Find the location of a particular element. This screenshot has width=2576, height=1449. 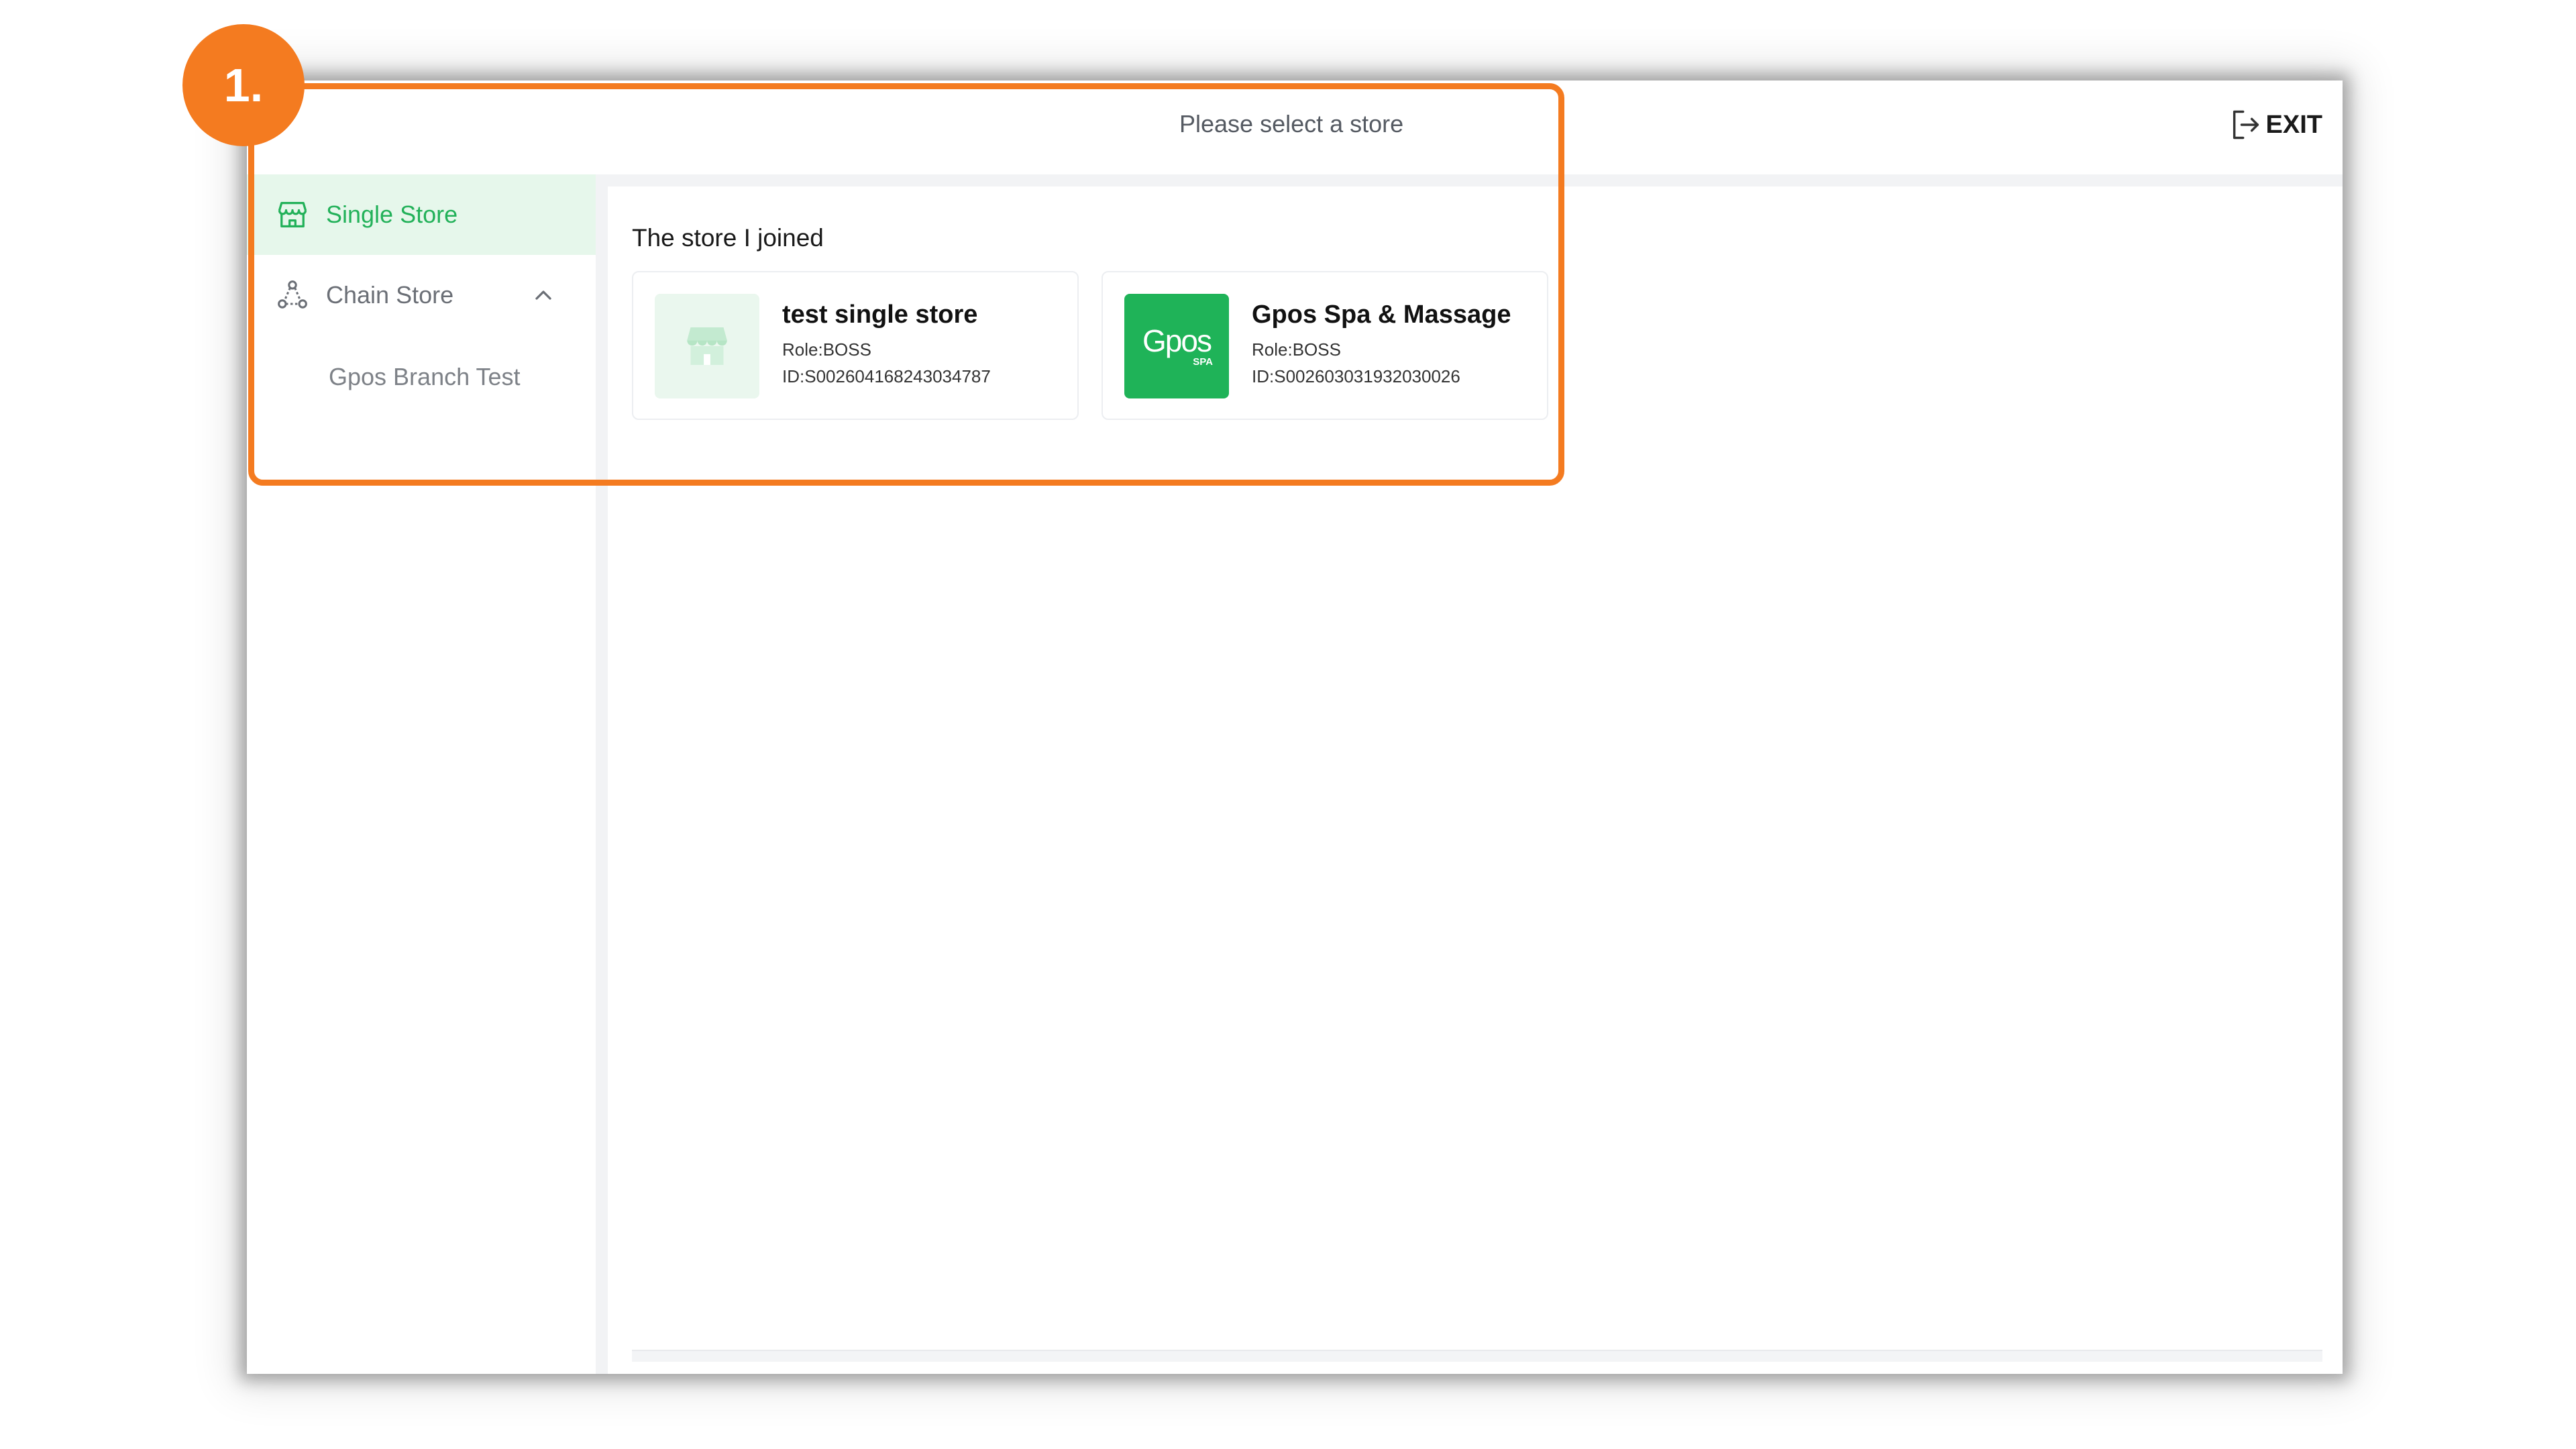

exit-icon is located at coordinates (2246, 125).